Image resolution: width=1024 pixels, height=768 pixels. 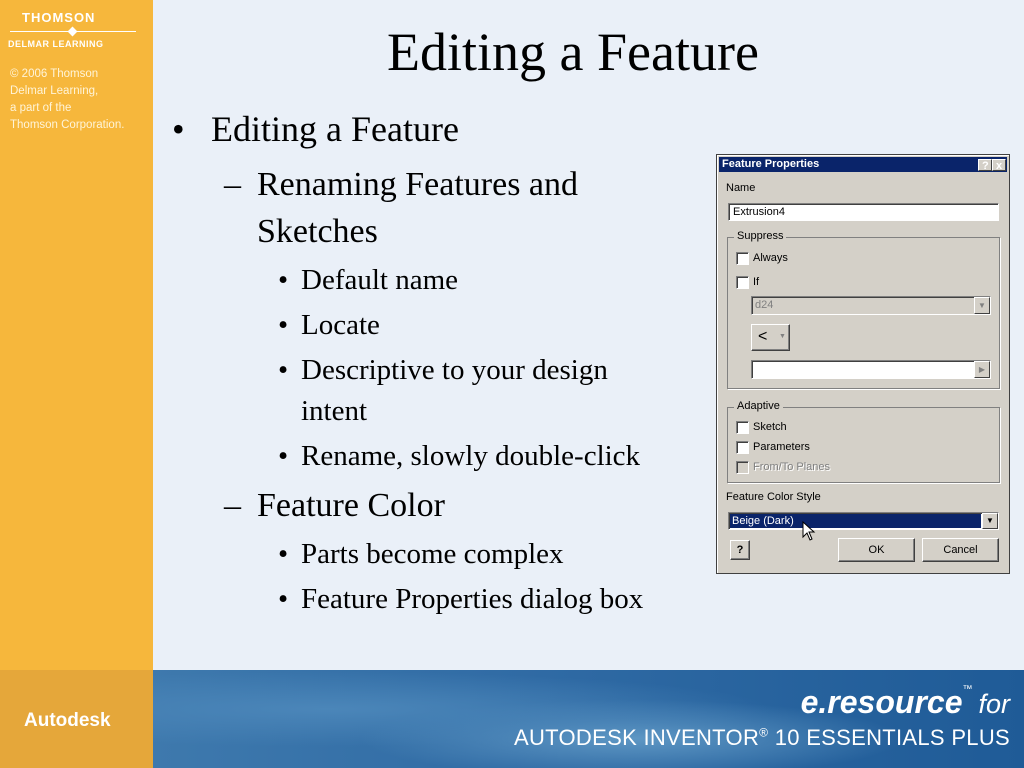 What do you see at coordinates (758, 406) in the screenshot?
I see `adaptive-group-label: Adaptive` at bounding box center [758, 406].